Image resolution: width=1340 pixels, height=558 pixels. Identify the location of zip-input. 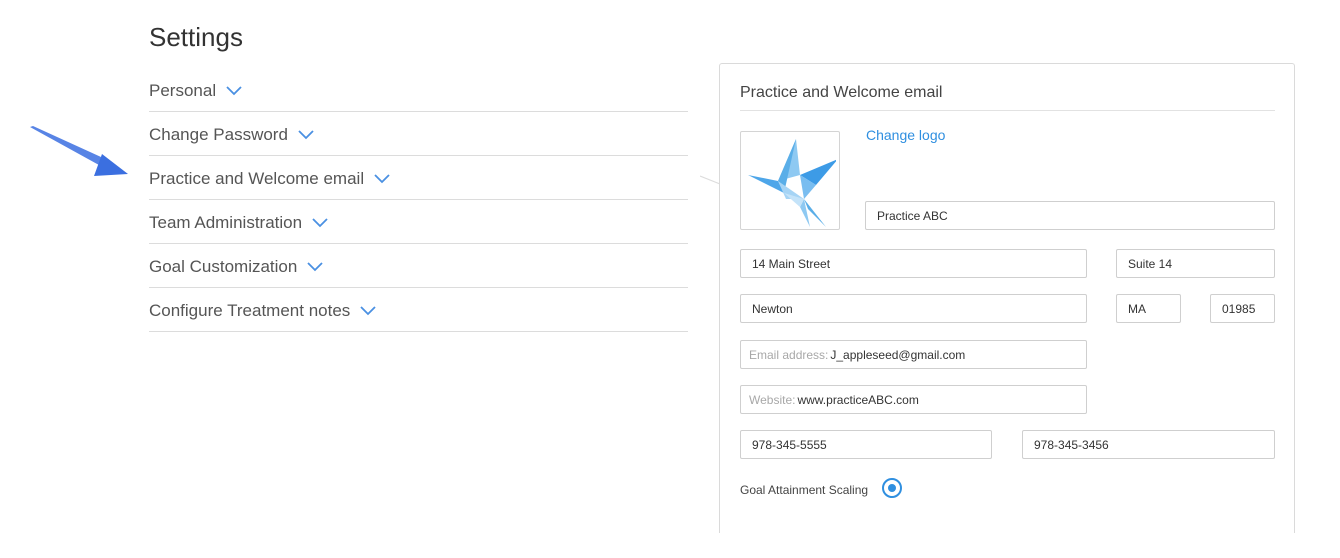
(1242, 308).